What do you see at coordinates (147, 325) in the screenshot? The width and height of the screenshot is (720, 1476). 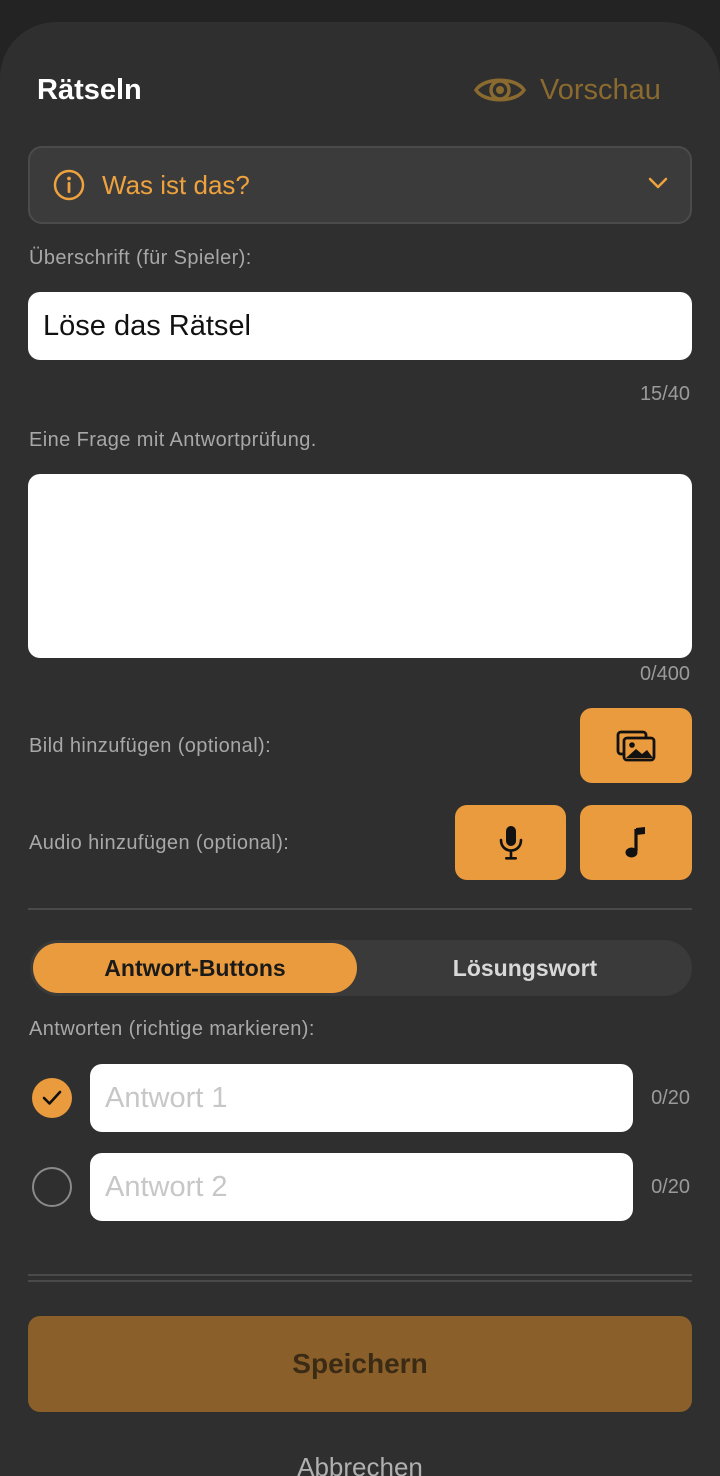 I see `heading-input-value: Löse das Rätsel` at bounding box center [147, 325].